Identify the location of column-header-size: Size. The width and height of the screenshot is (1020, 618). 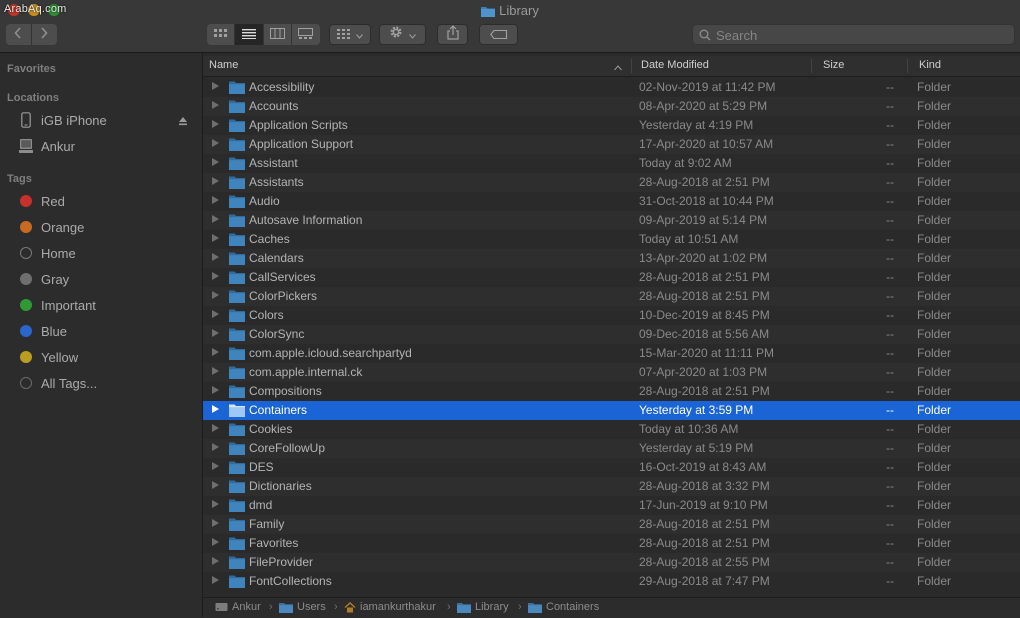
(833, 65).